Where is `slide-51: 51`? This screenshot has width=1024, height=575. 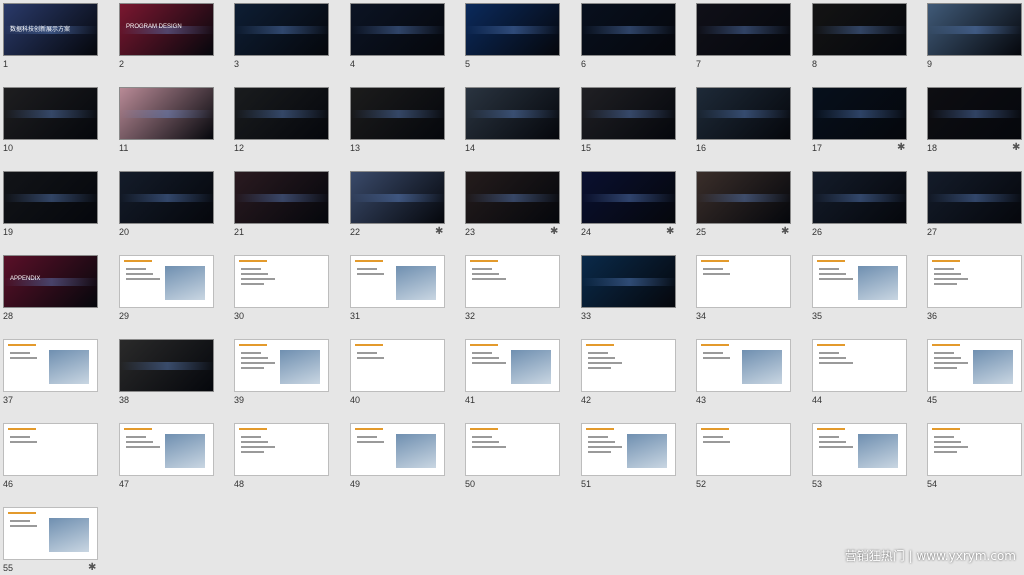
slide-51: 51 is located at coordinates (628, 457).